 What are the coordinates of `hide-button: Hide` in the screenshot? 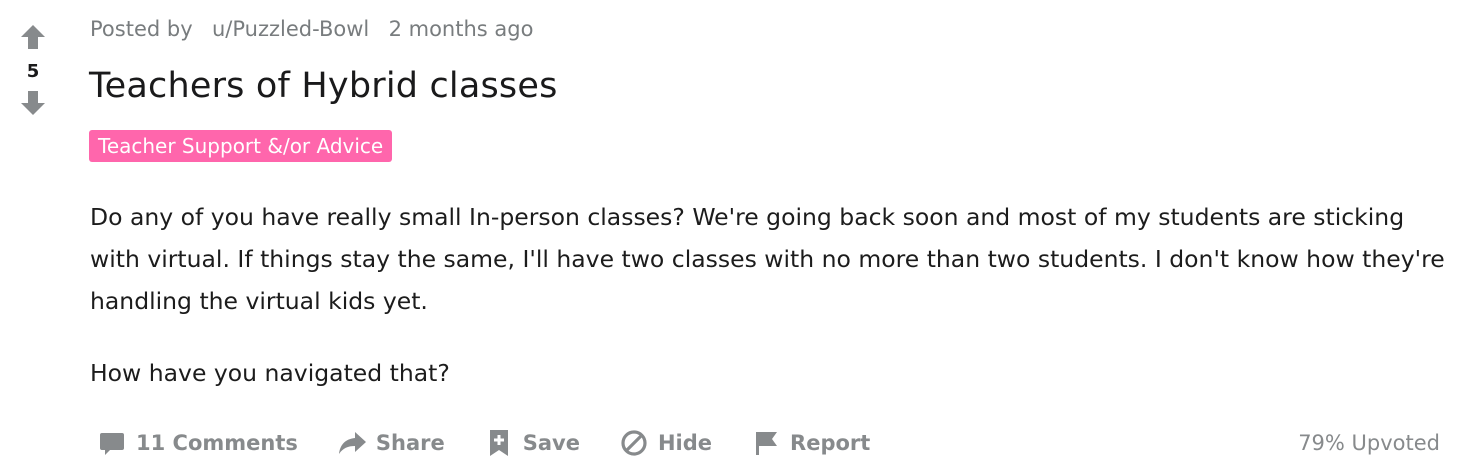 It's located at (665, 443).